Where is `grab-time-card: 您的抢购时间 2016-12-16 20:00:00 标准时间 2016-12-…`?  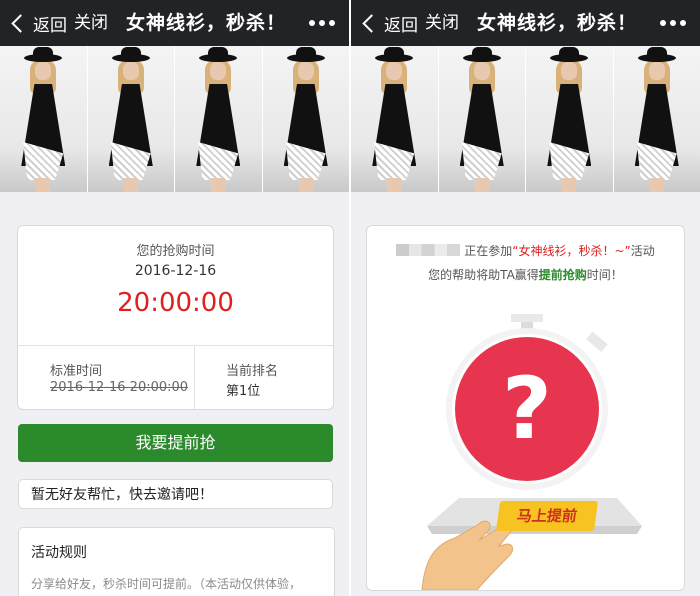
grab-time-card: 您的抢购时间 2016-12-16 20:00:00 标准时间 2016-12-… is located at coordinates (175, 317).